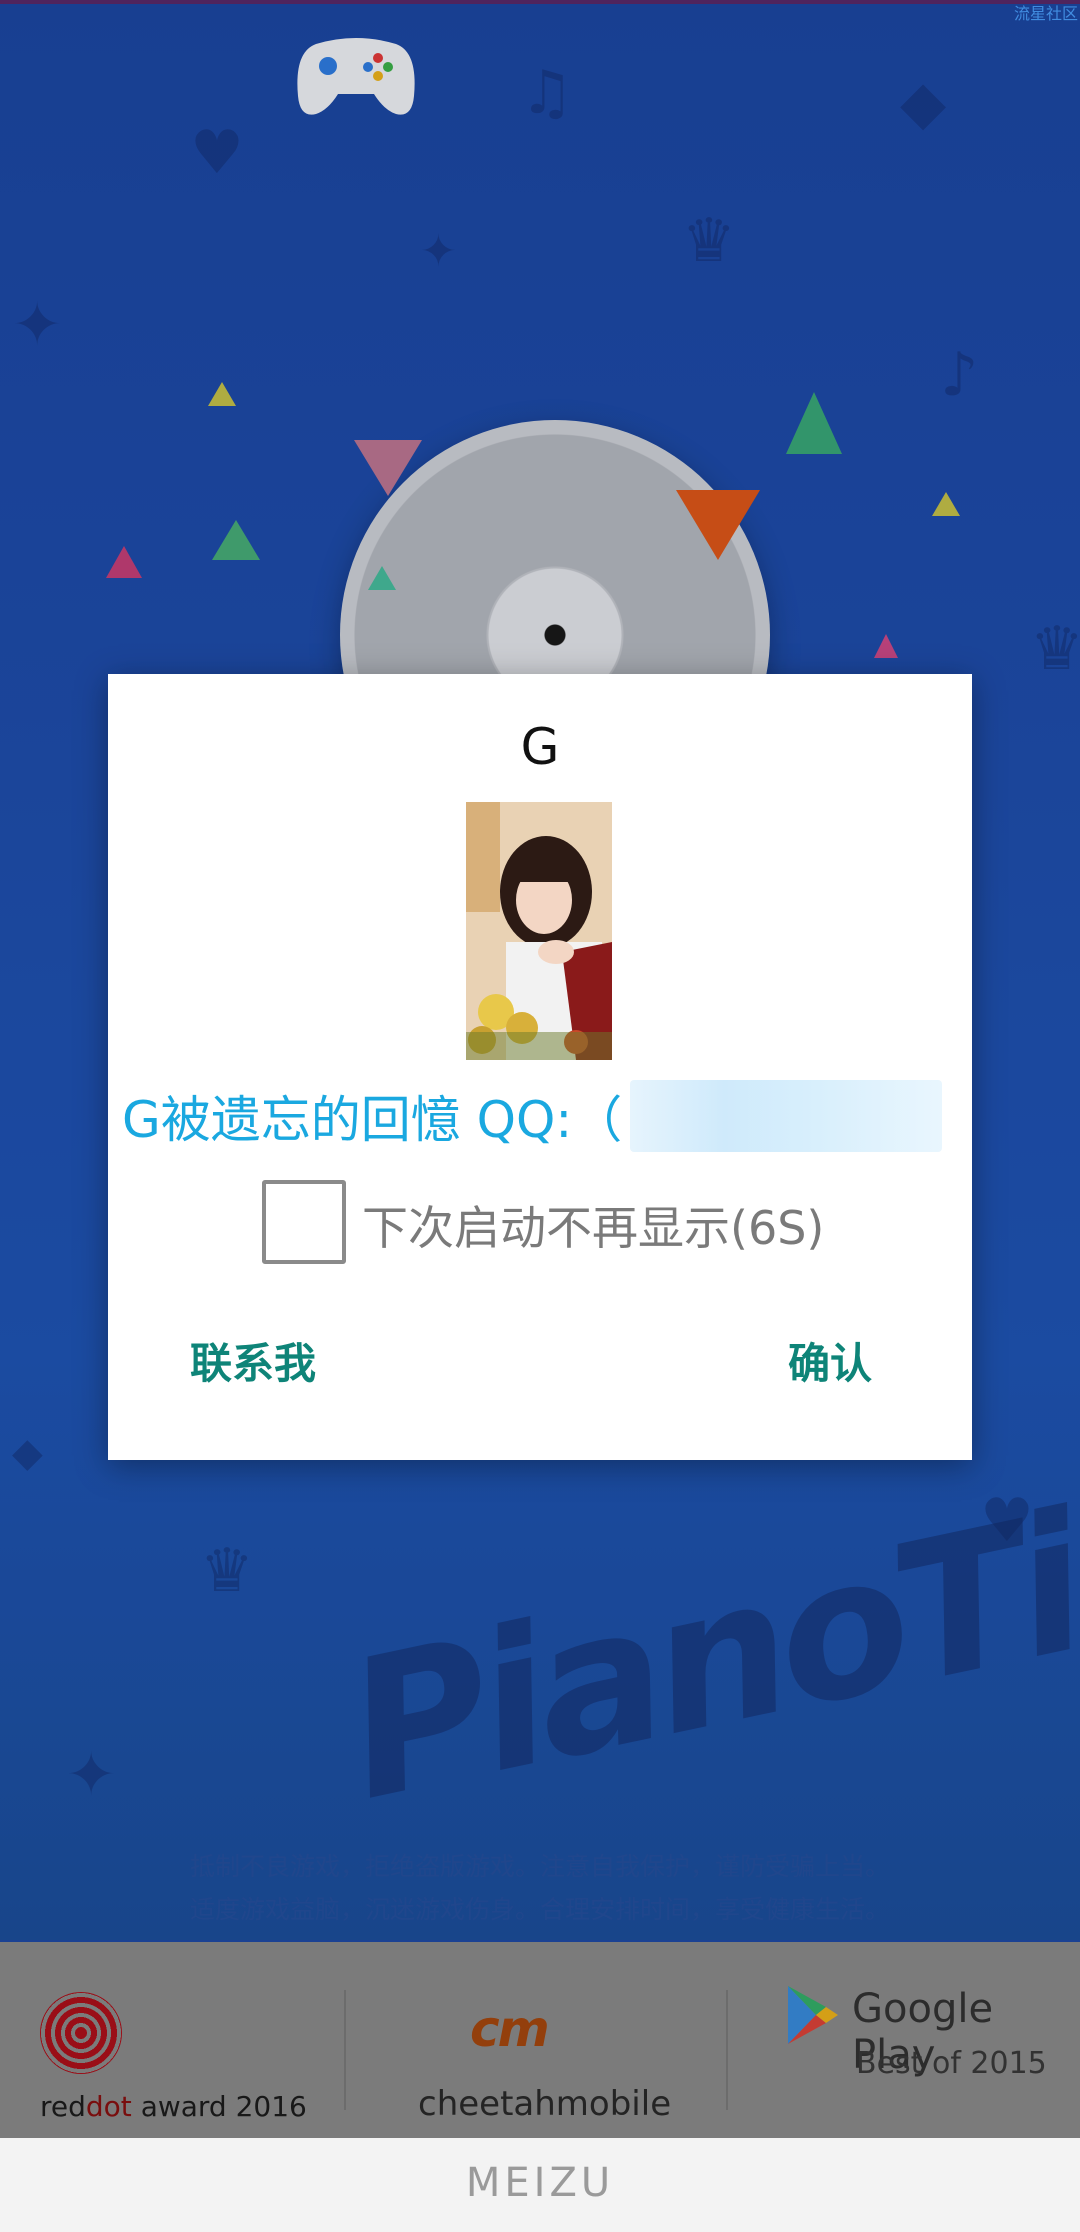  Describe the element at coordinates (593, 1225) in the screenshot. I see `dont-show-again-label: 下次启动不再显示(6S)` at that location.